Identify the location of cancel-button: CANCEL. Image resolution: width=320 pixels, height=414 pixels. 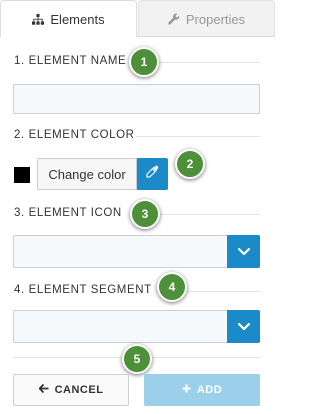
(71, 390).